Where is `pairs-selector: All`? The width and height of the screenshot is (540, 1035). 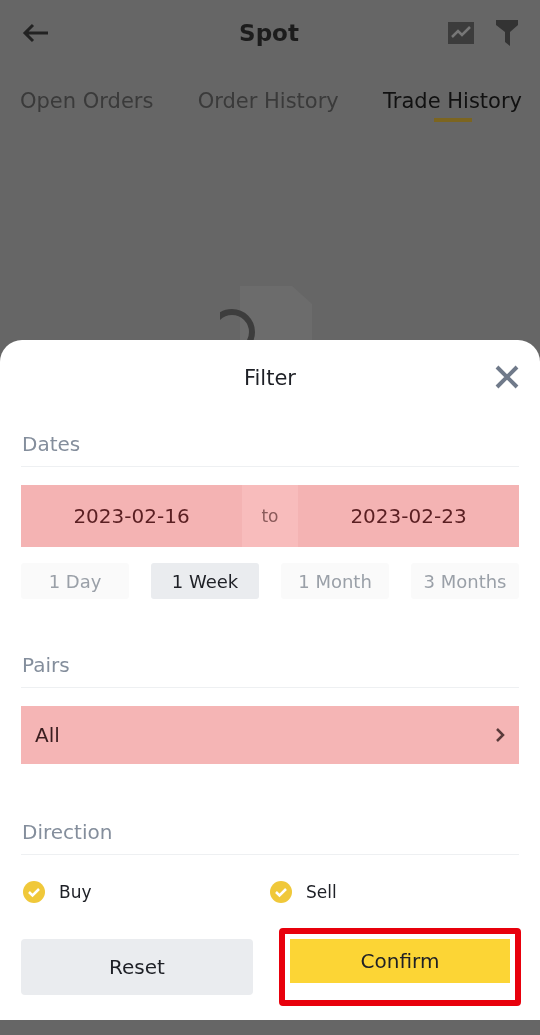 pairs-selector: All is located at coordinates (270, 735).